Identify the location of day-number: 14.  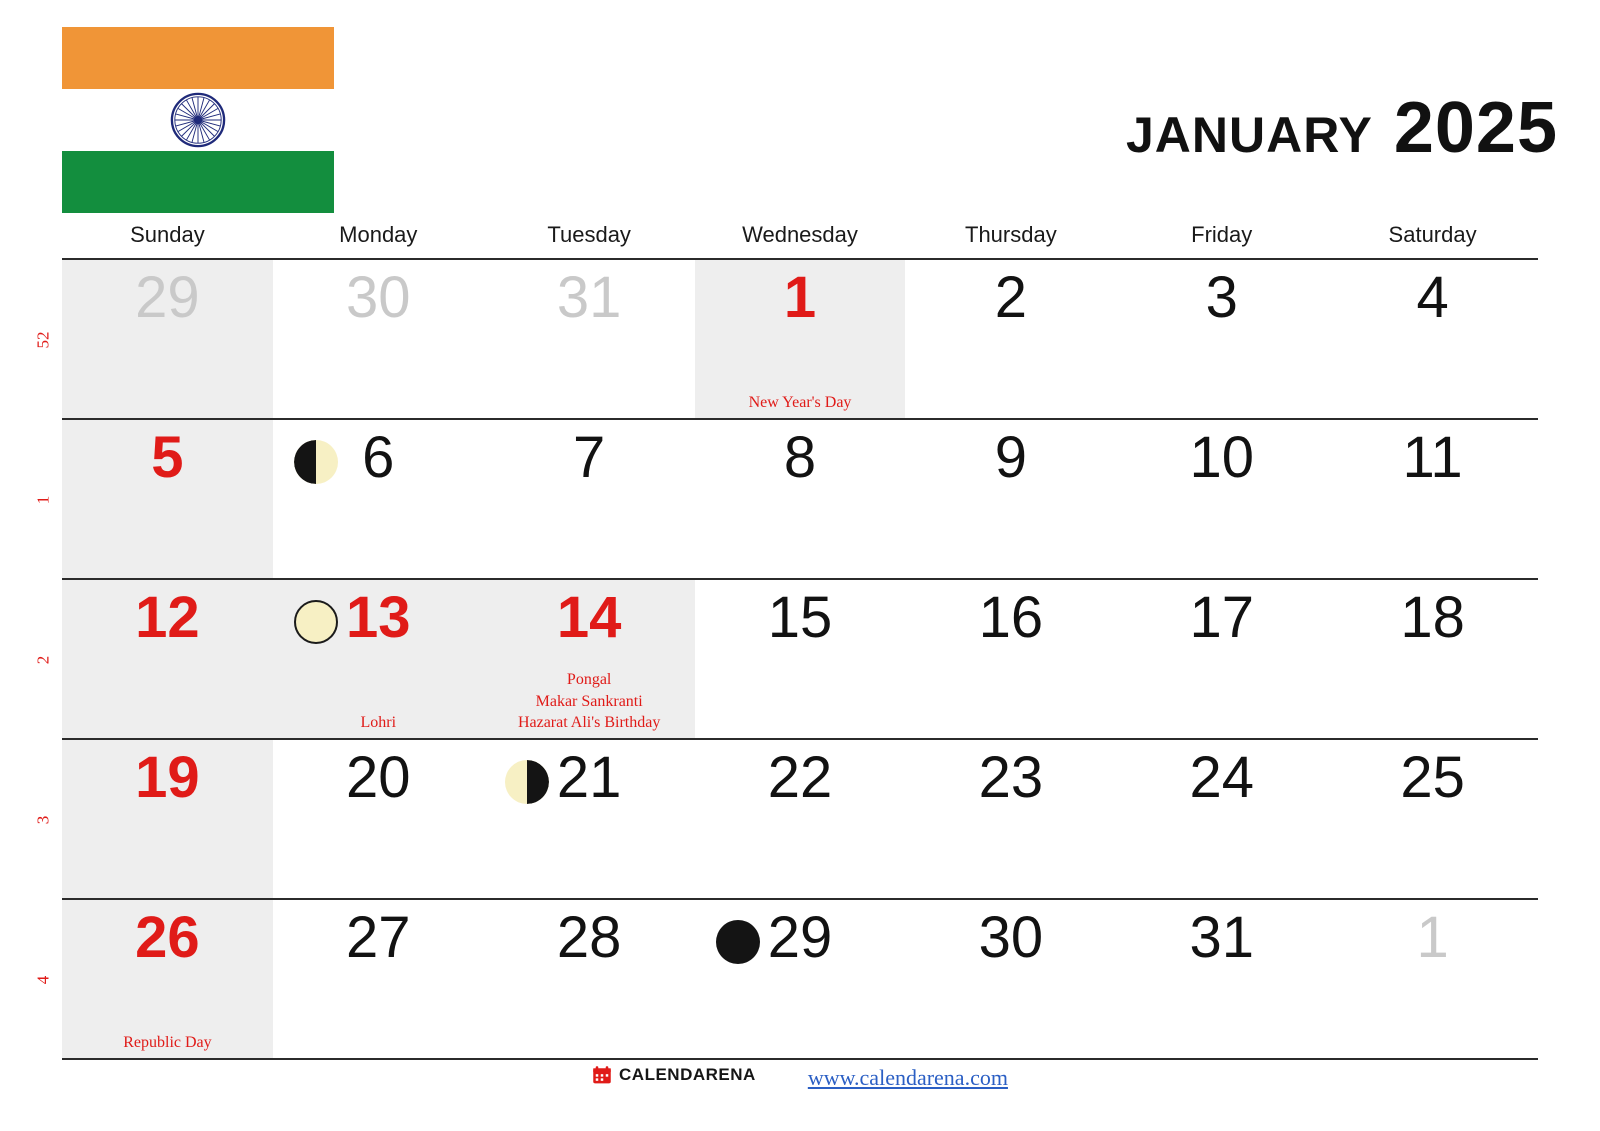
(589, 617).